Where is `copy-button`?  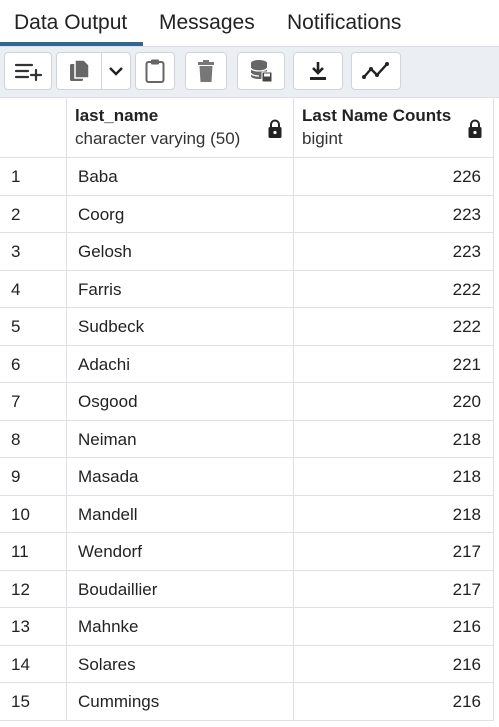
copy-button is located at coordinates (79, 71).